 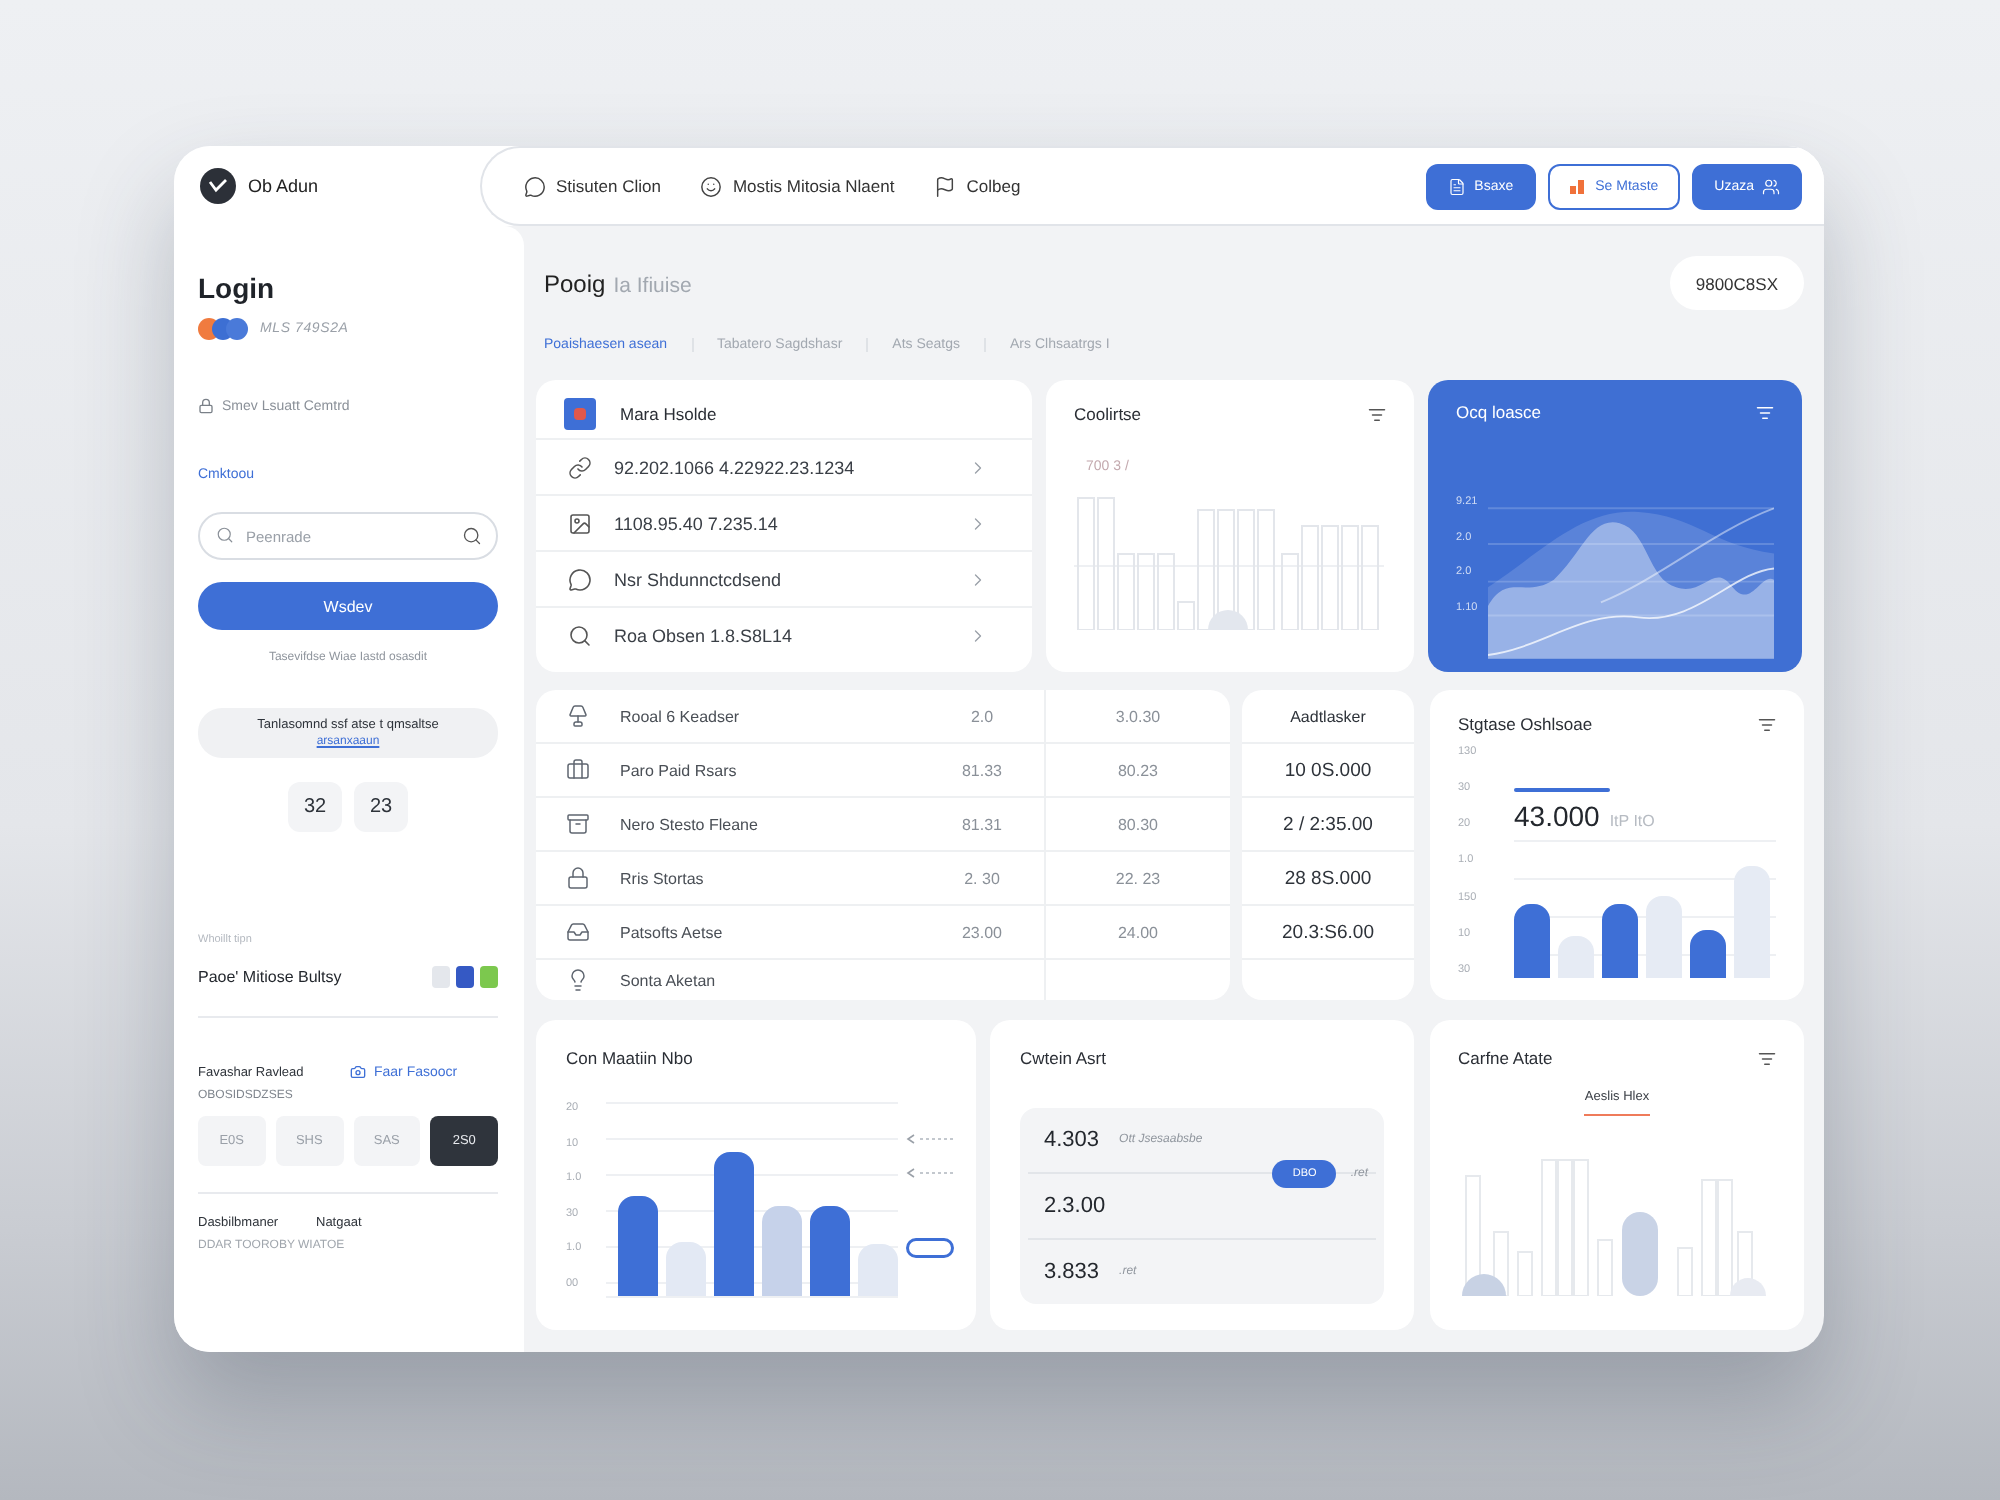 What do you see at coordinates (1457, 186) in the screenshot?
I see `document-icon` at bounding box center [1457, 186].